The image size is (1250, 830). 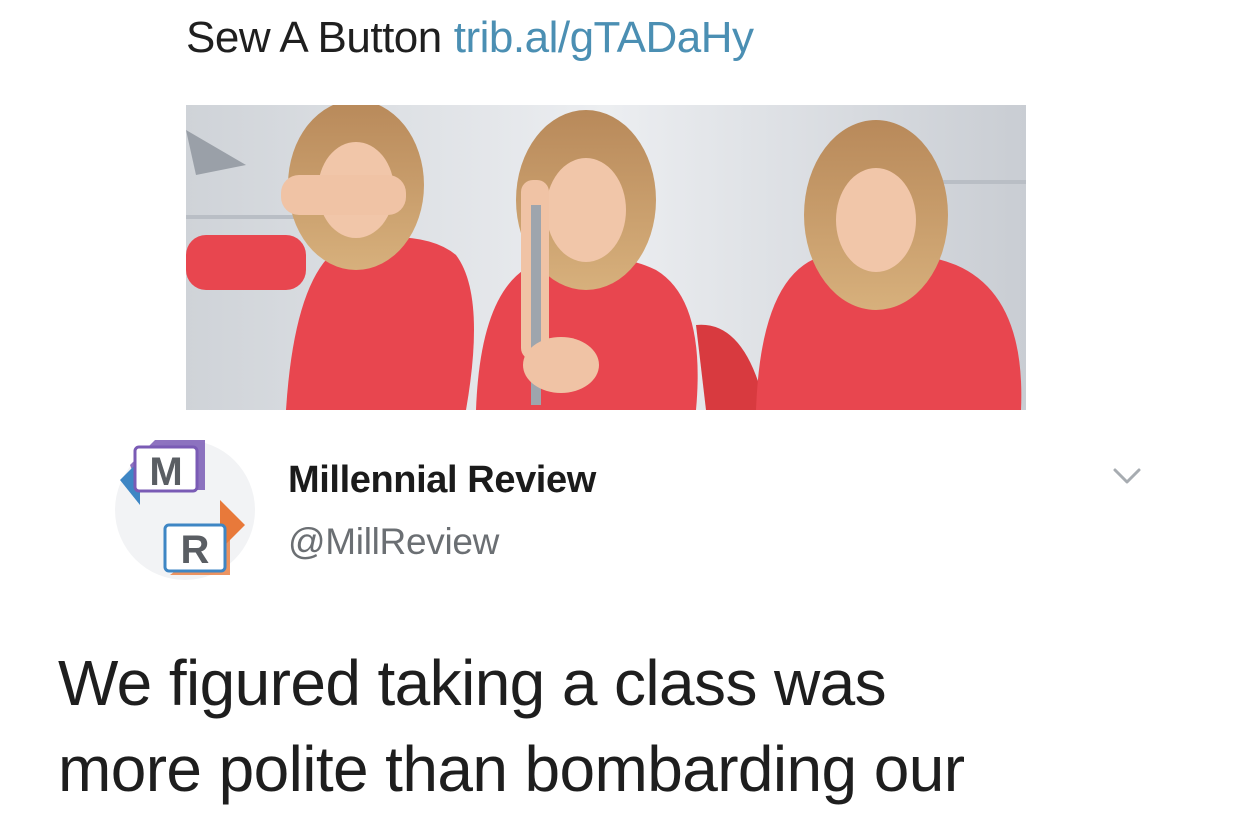 I want to click on tweet-text-line: We figured taking a class was, so click(x=472, y=683).